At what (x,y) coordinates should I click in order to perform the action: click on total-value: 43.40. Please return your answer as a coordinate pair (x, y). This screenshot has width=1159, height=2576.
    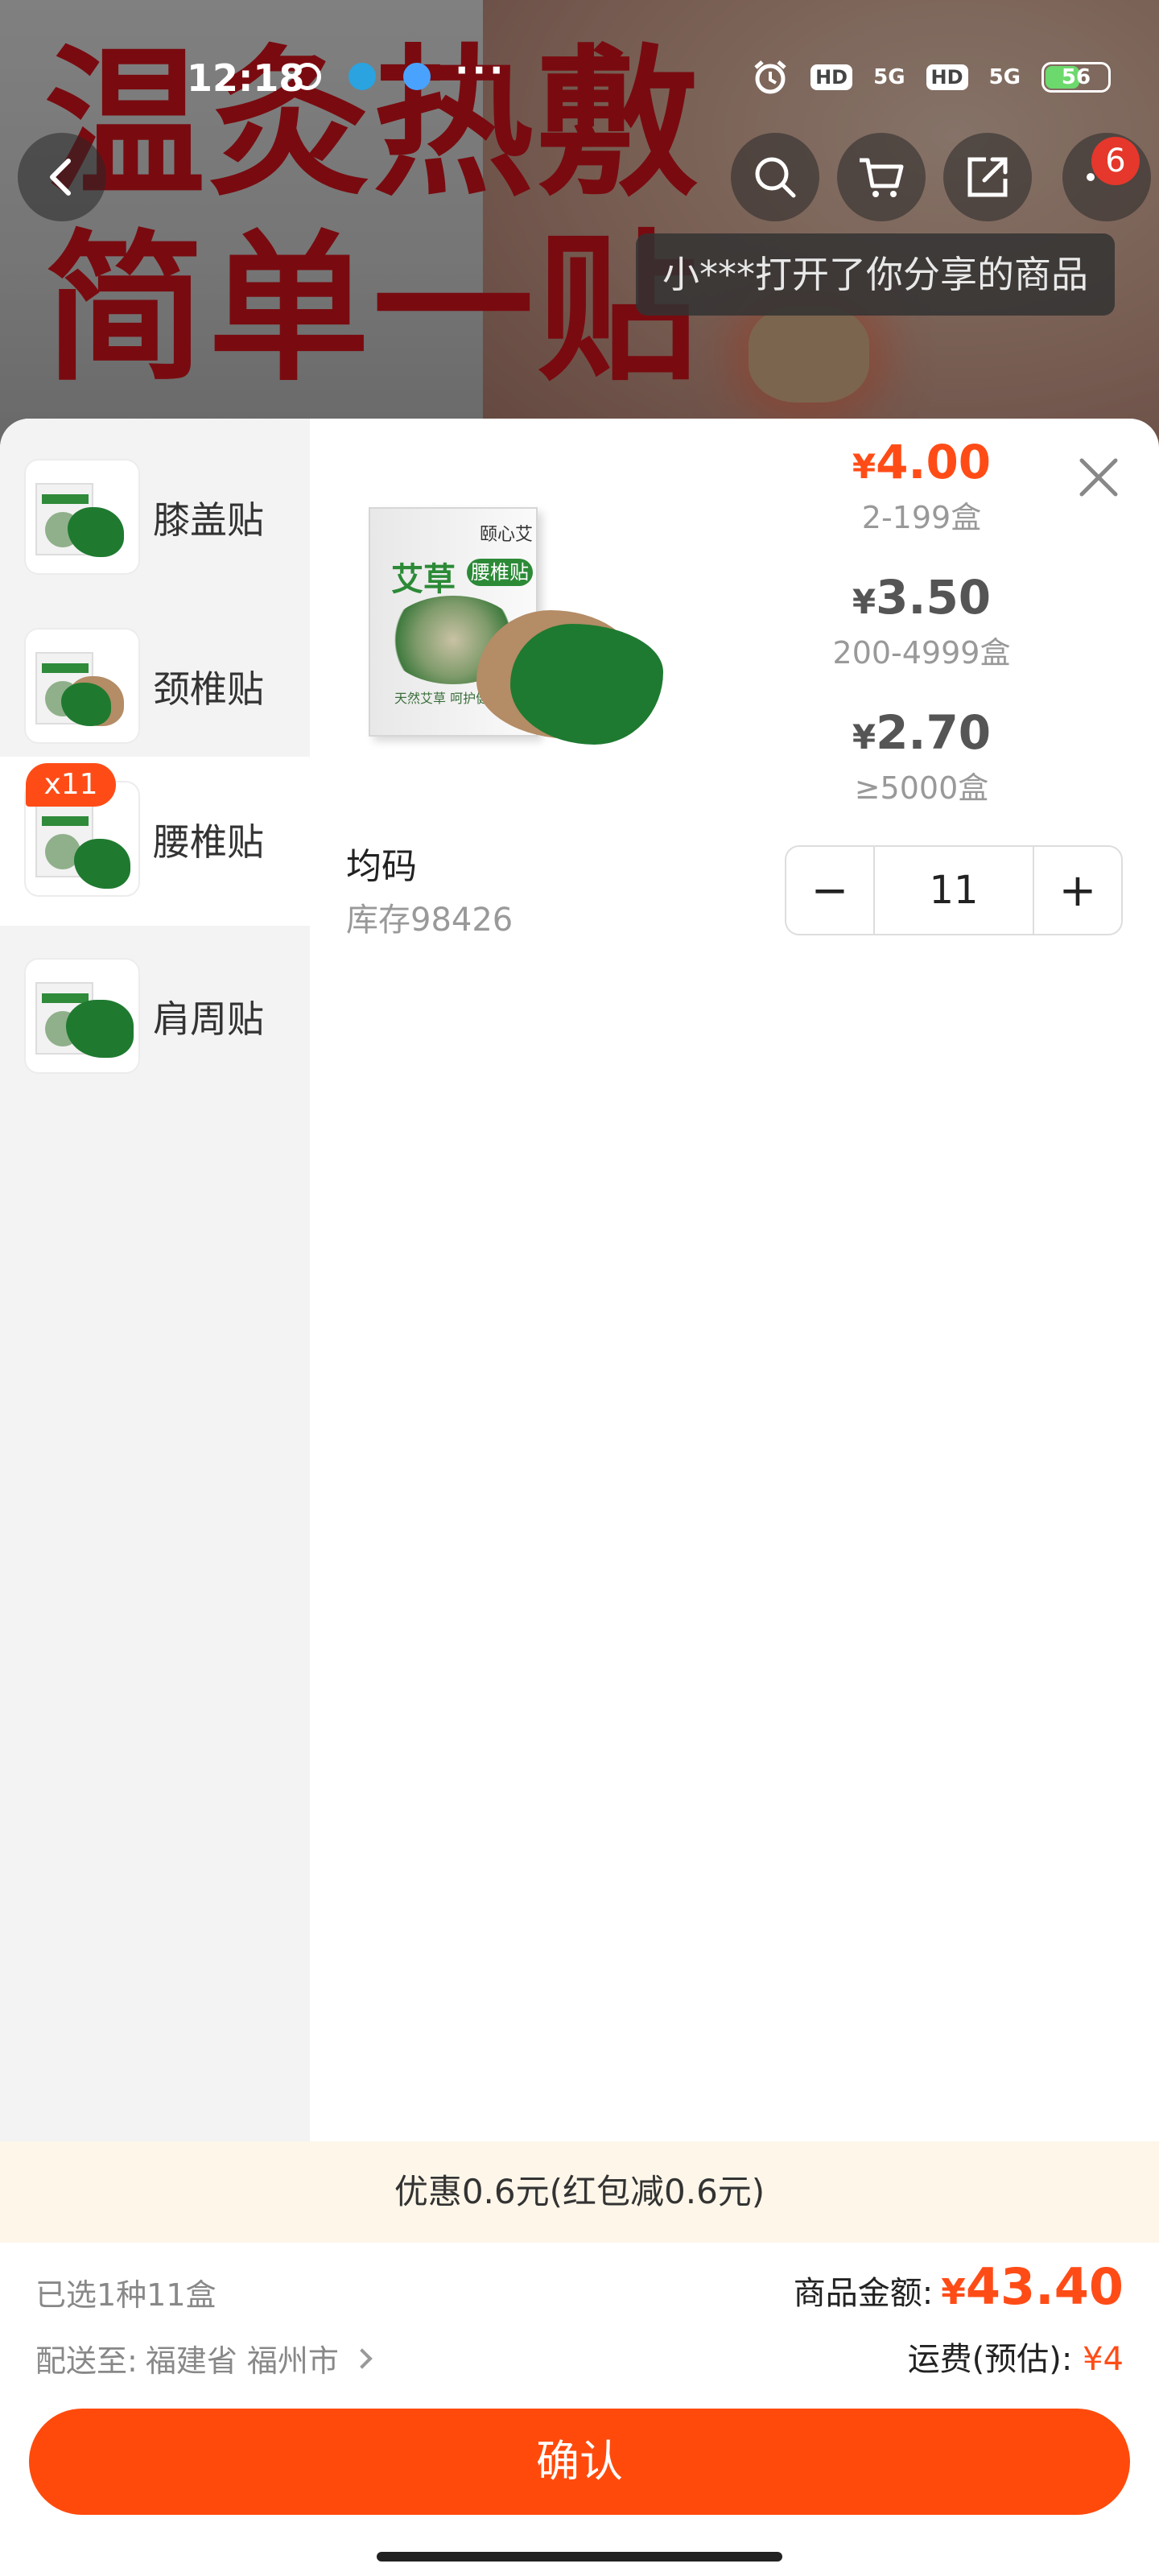
    Looking at the image, I should click on (1044, 2286).